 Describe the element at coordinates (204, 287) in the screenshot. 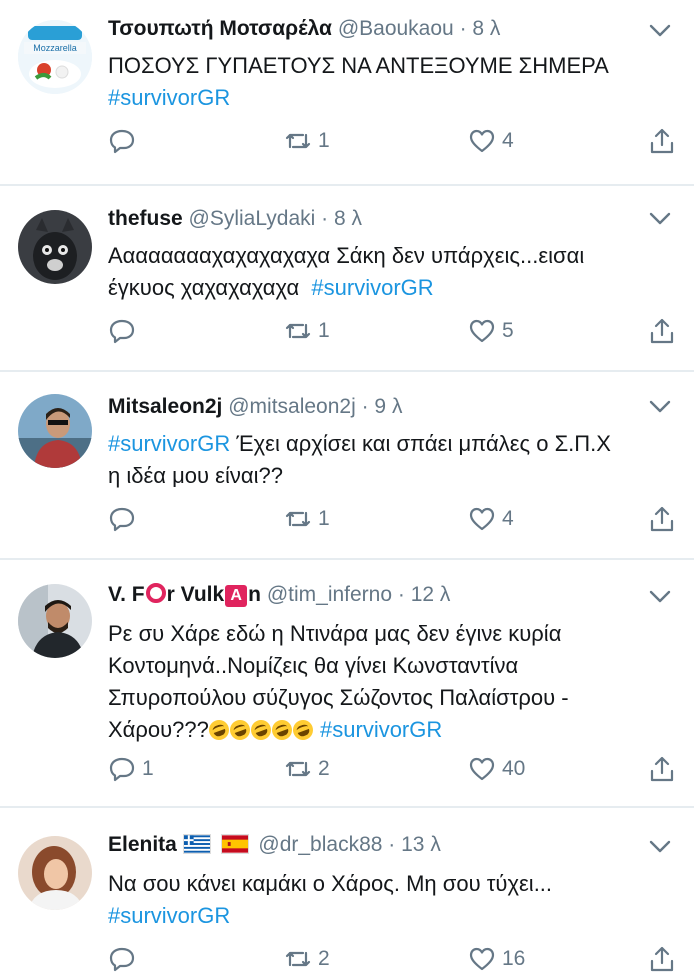

I see `tweet-text-line: έγκυος χαχαχαχαχα` at that location.